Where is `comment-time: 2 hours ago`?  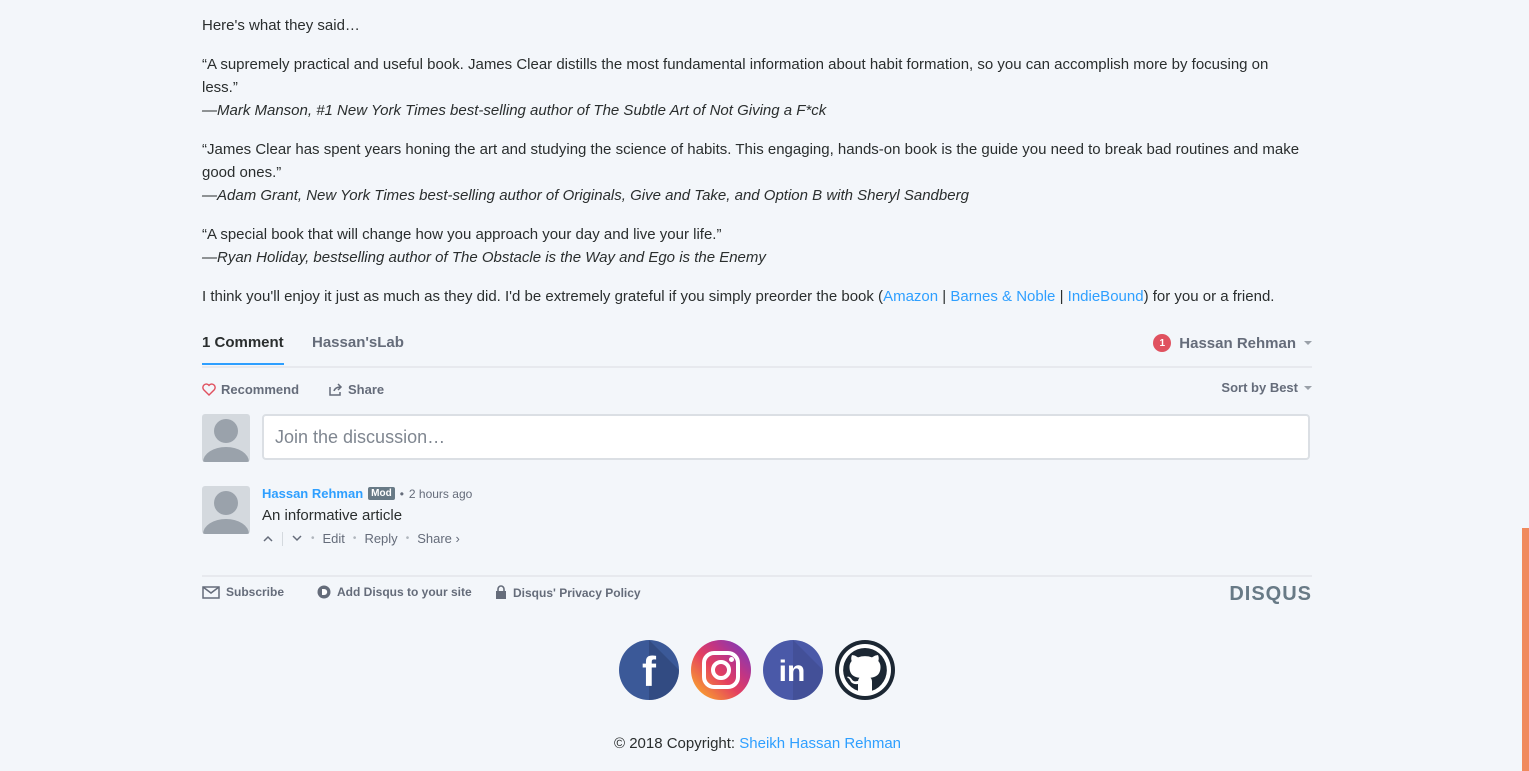
comment-time: 2 hours ago is located at coordinates (440, 494).